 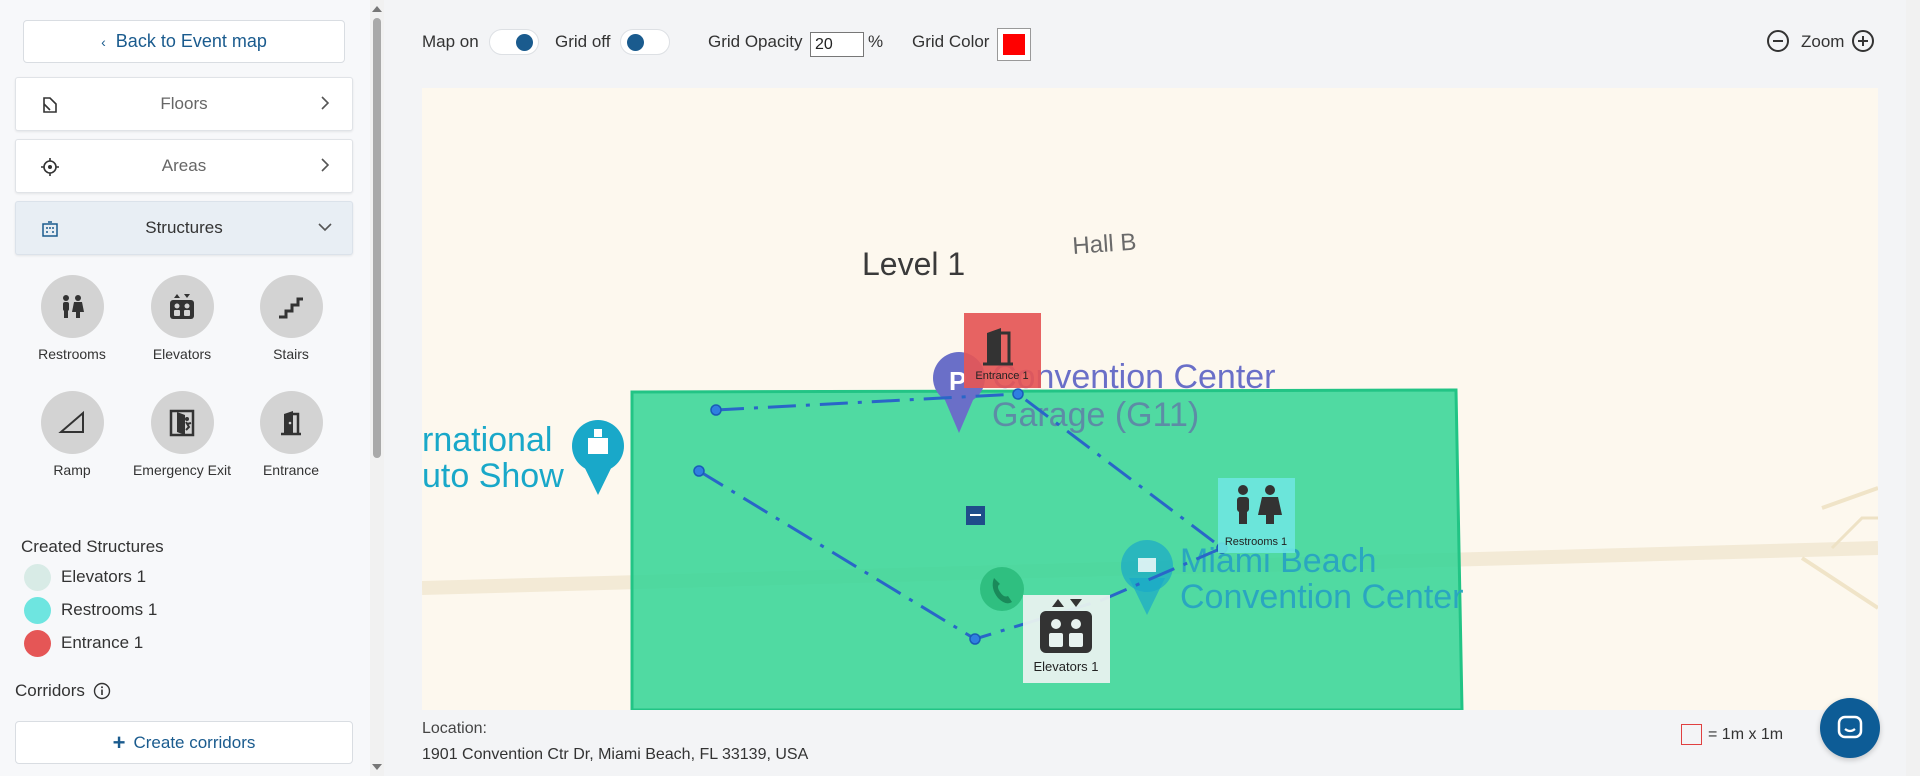 I want to click on created-structure-item: Elevators 1, so click(x=85, y=577).